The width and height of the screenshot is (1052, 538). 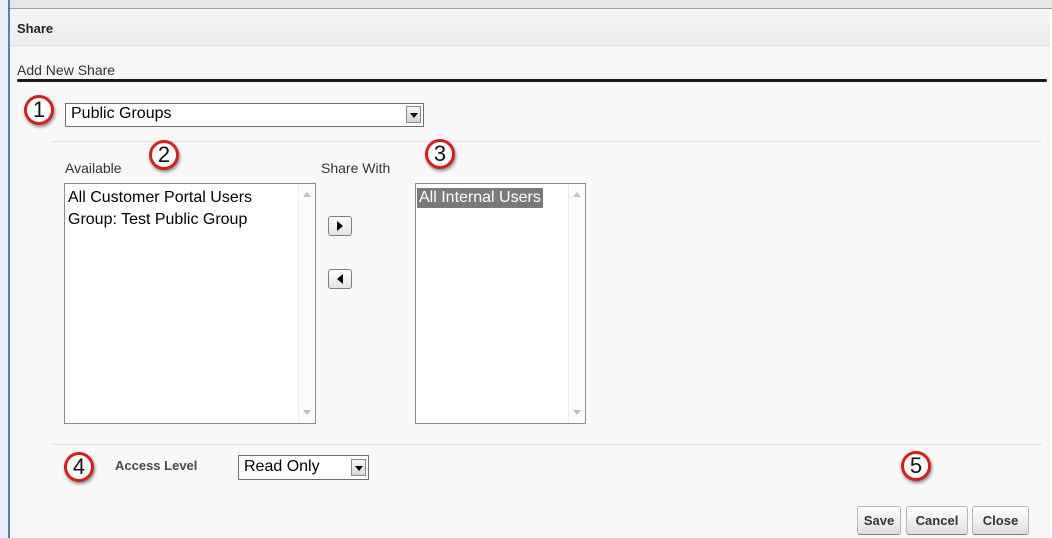 I want to click on share-with-listbox: All Internal Users, so click(x=500, y=303).